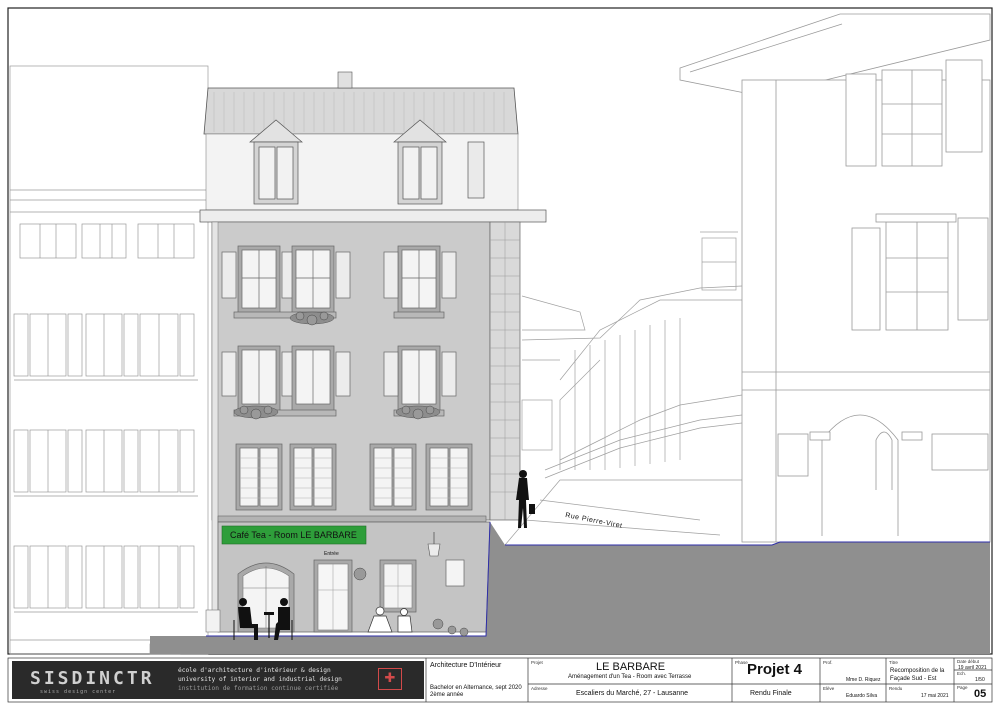 The image size is (1000, 707). I want to click on discipline: Architecture D'Intérieur, so click(466, 665).